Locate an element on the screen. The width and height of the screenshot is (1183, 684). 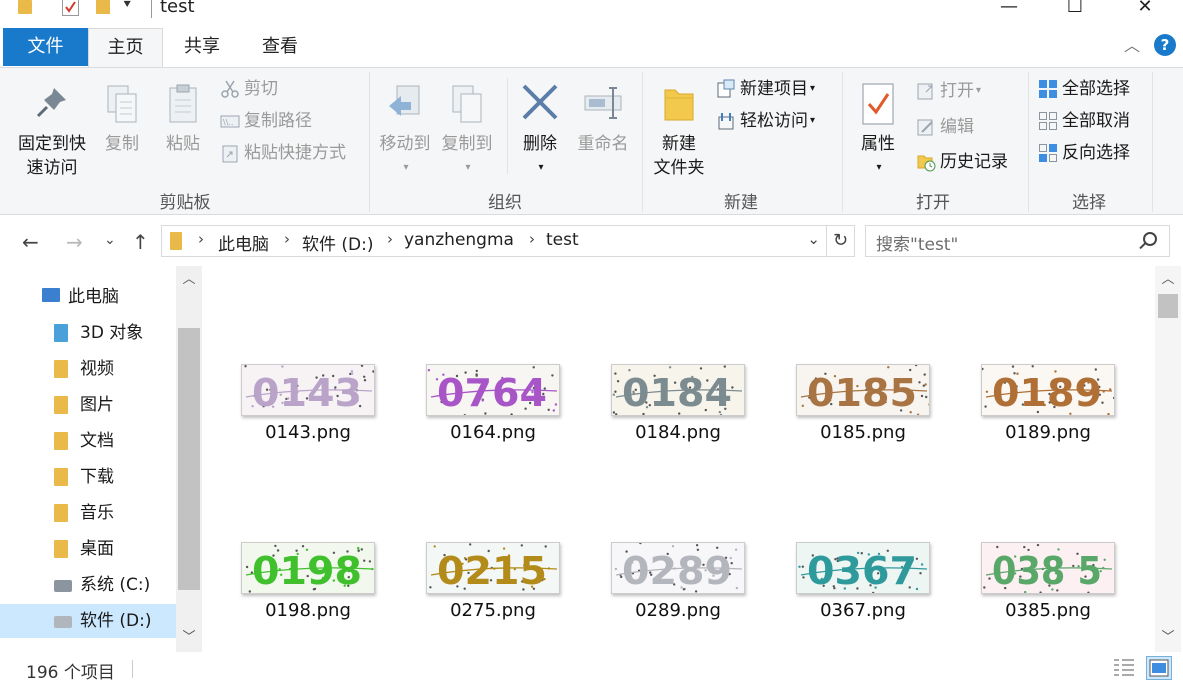
breadcrumb-this-pc: 此电脑 is located at coordinates (243, 242).